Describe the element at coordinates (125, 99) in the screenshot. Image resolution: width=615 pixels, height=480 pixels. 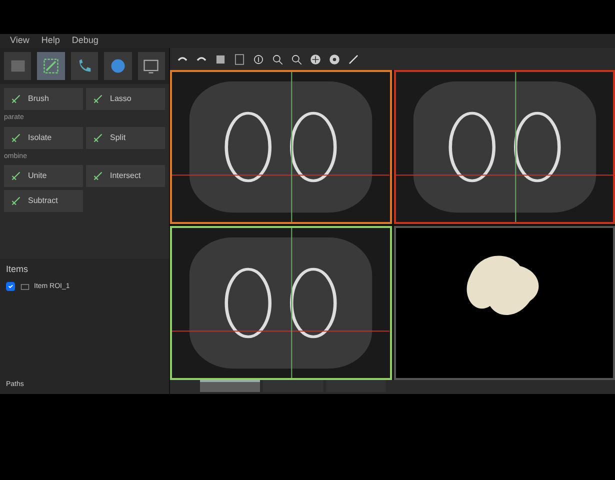
I see `tool-button: Lasso` at that location.